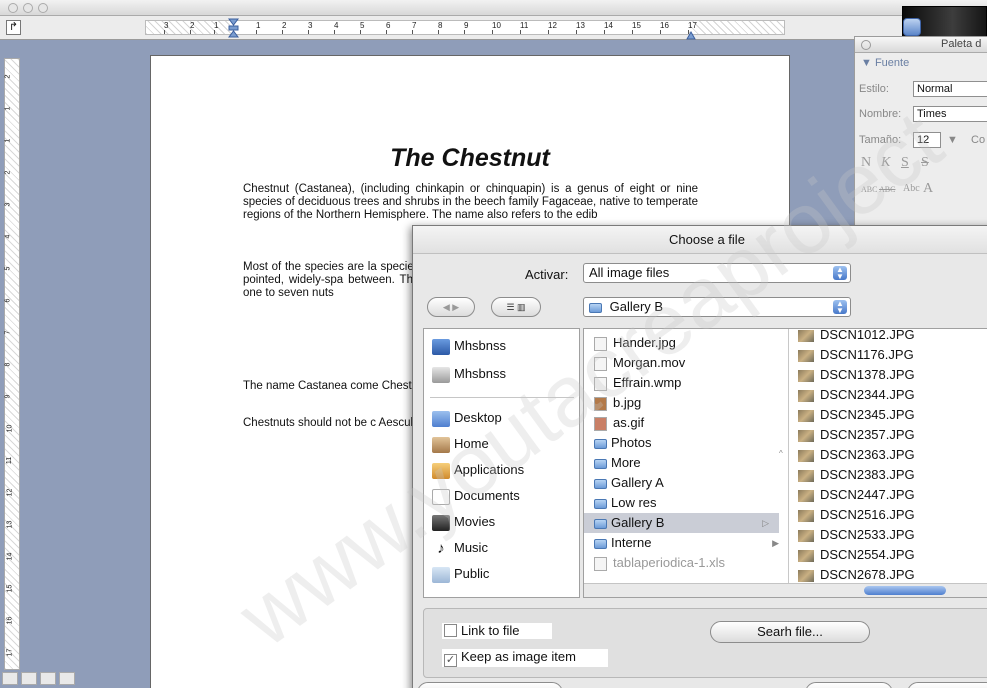 The image size is (987, 688). What do you see at coordinates (67, 678) in the screenshot?
I see `notebook-view-icon` at bounding box center [67, 678].